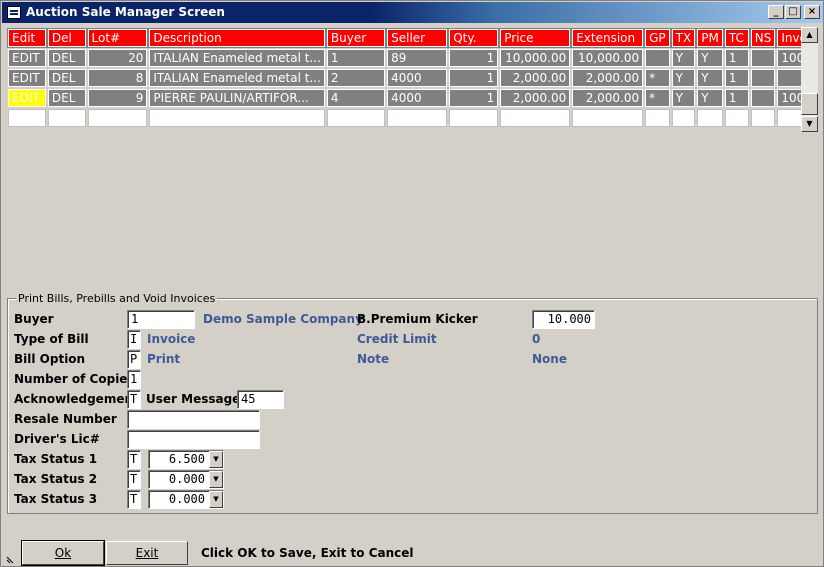 This screenshot has width=824, height=567. What do you see at coordinates (793, 12) in the screenshot?
I see `maximize-button: □` at bounding box center [793, 12].